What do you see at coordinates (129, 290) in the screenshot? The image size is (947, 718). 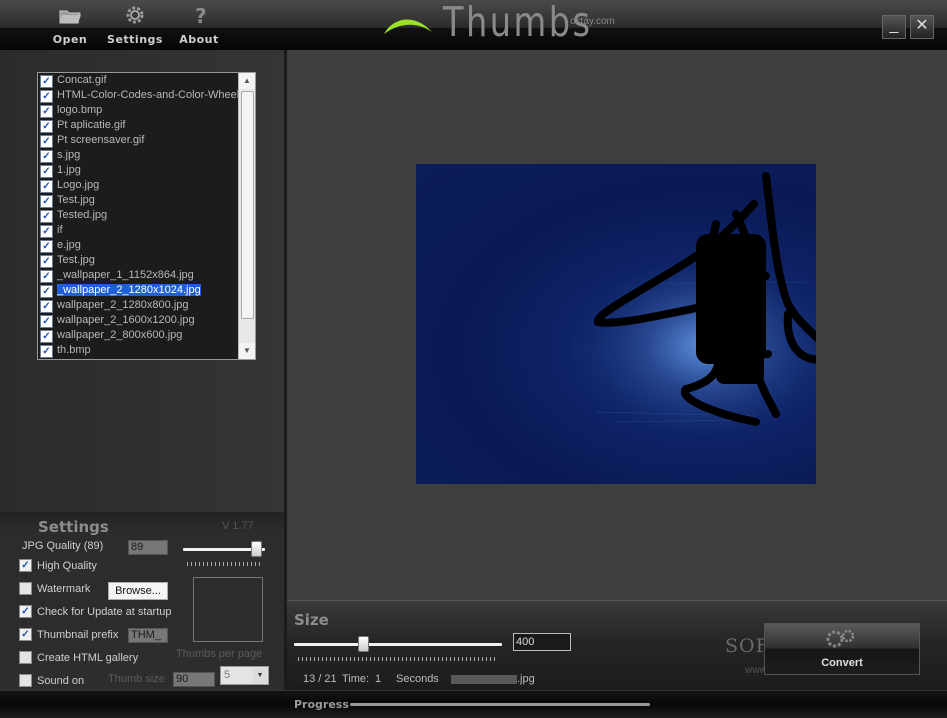 I see `file-name: _wallpaper_2_1280x1024.jpg` at bounding box center [129, 290].